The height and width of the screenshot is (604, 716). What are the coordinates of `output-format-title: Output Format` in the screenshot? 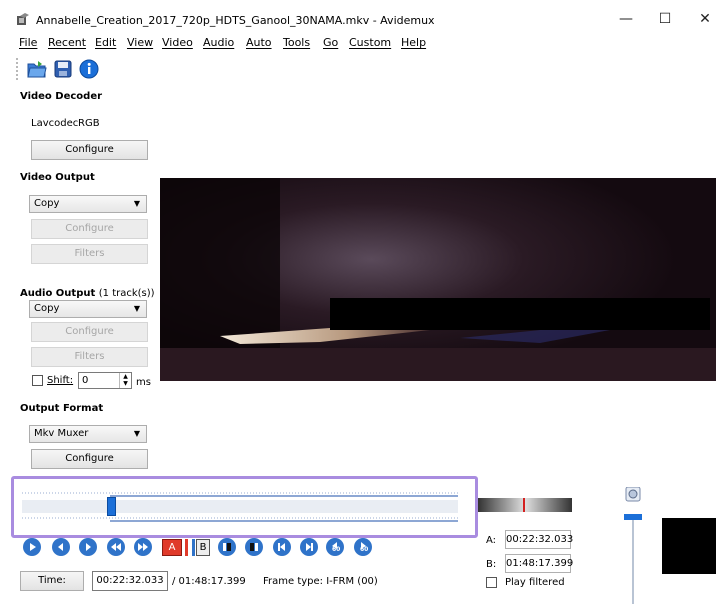 It's located at (62, 408).